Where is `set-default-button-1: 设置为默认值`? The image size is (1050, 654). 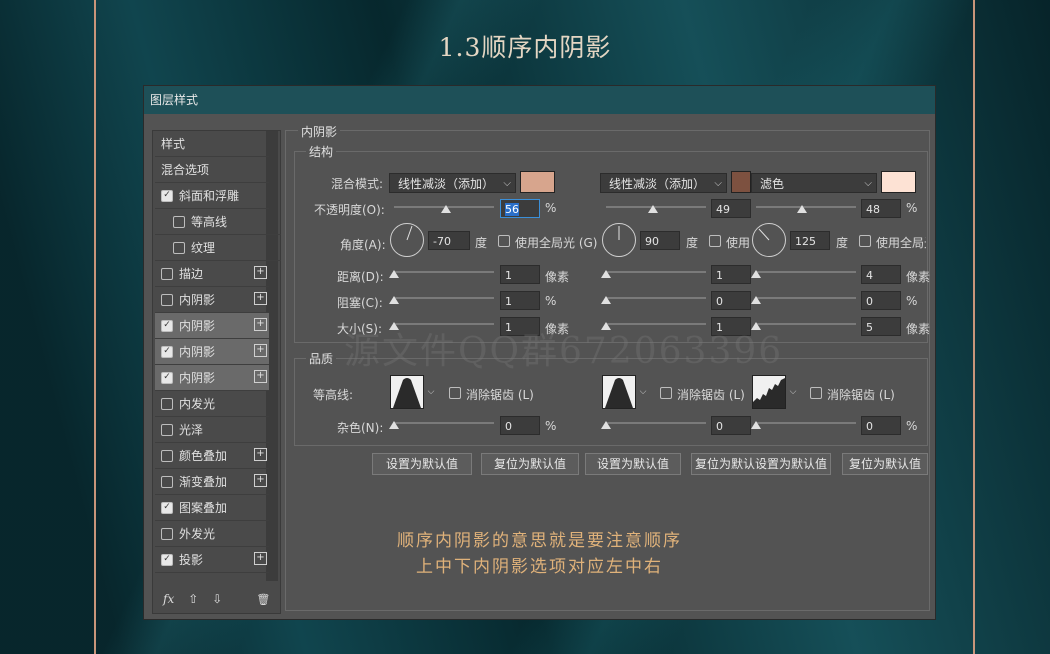
set-default-button-1: 设置为默认值 is located at coordinates (422, 464).